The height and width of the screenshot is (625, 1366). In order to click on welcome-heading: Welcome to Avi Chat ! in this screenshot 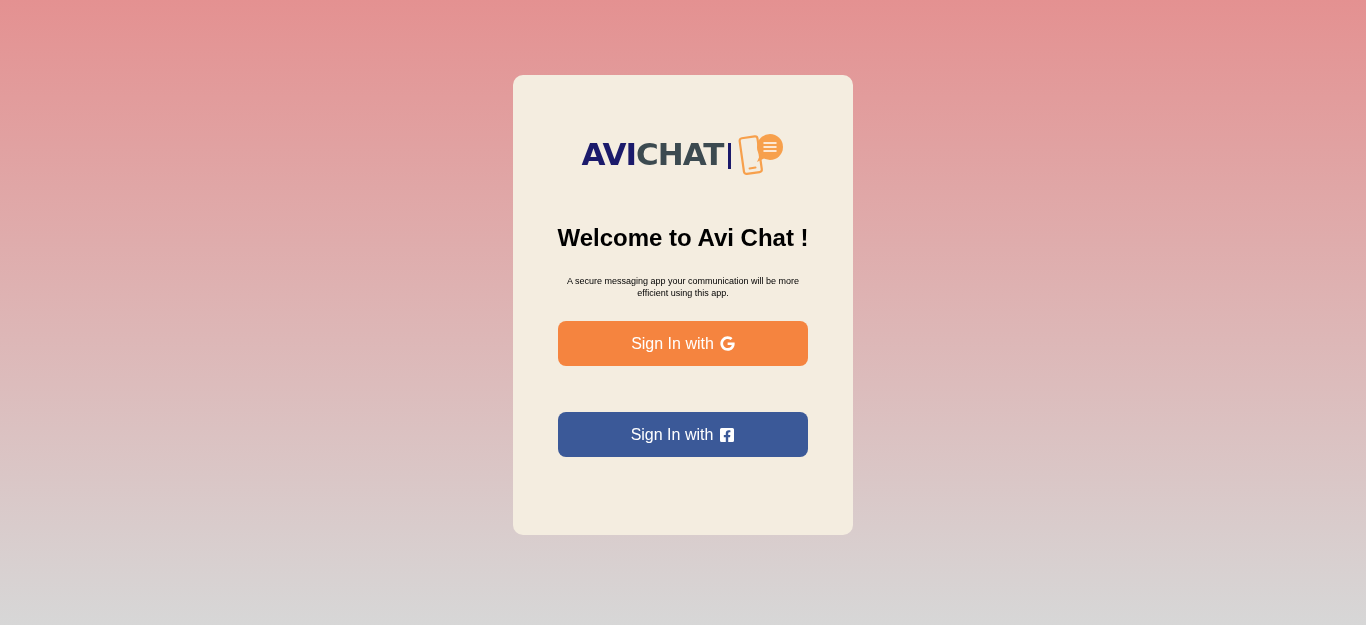, I will do `click(683, 238)`.